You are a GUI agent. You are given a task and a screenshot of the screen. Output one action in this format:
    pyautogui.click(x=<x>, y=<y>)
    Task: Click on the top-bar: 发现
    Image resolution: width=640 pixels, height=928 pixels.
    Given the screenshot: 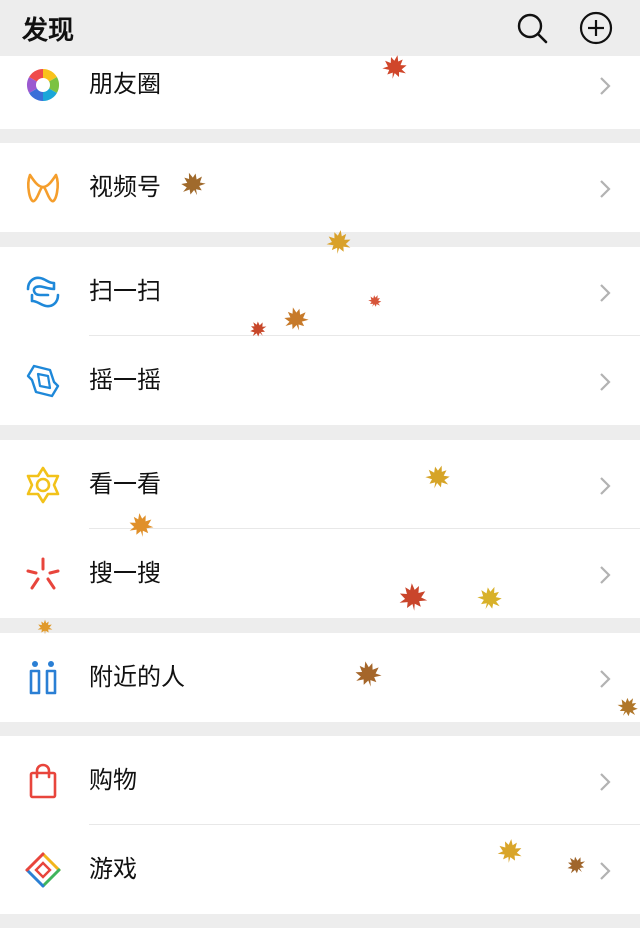 What is the action you would take?
    pyautogui.click(x=320, y=28)
    